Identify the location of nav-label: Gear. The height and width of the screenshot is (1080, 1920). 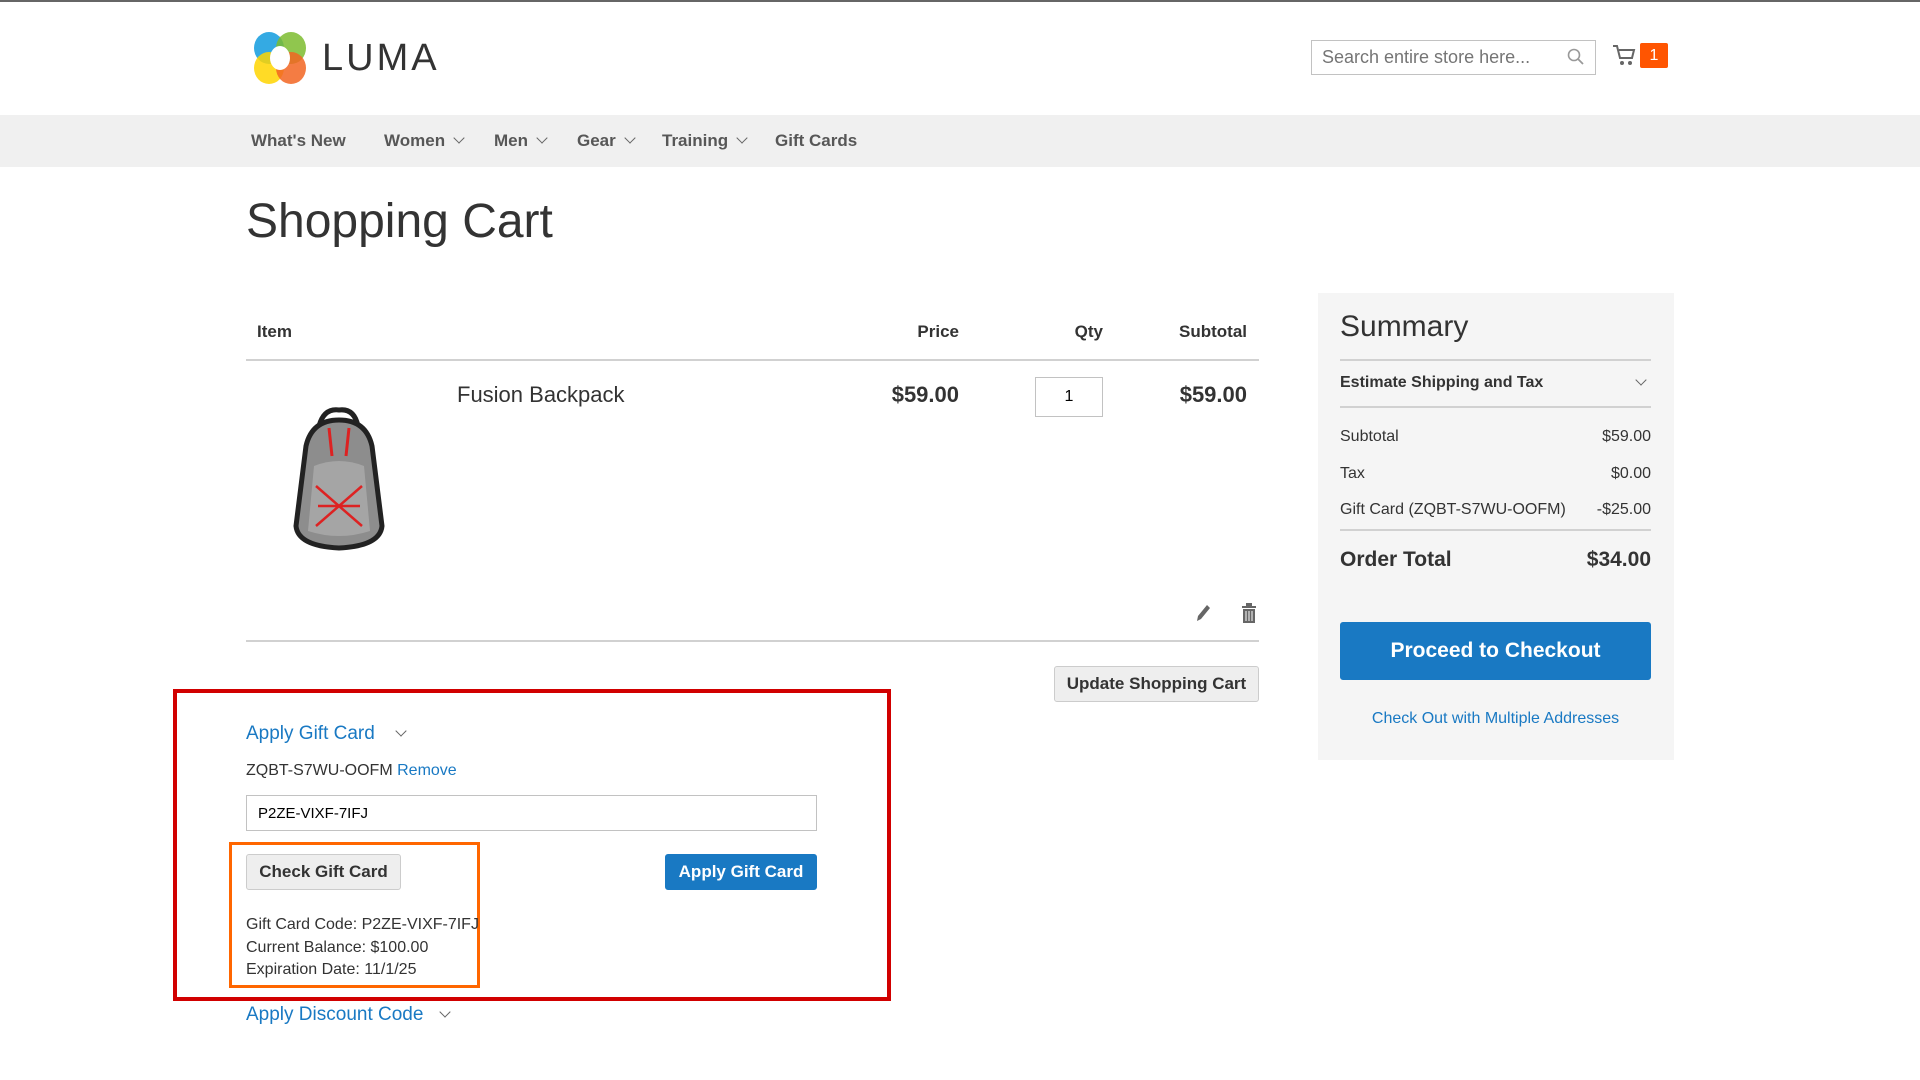
(596, 140).